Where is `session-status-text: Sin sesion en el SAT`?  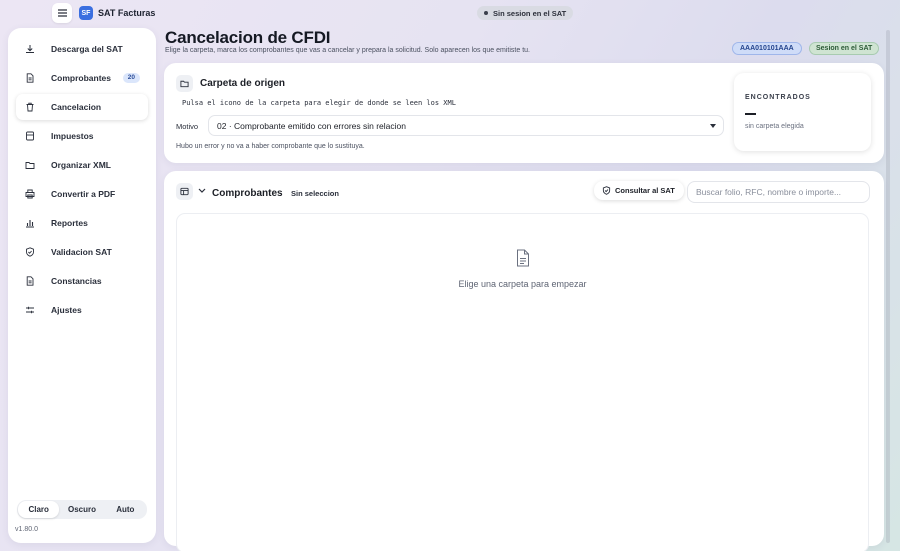
session-status-text: Sin sesion en el SAT is located at coordinates (530, 13).